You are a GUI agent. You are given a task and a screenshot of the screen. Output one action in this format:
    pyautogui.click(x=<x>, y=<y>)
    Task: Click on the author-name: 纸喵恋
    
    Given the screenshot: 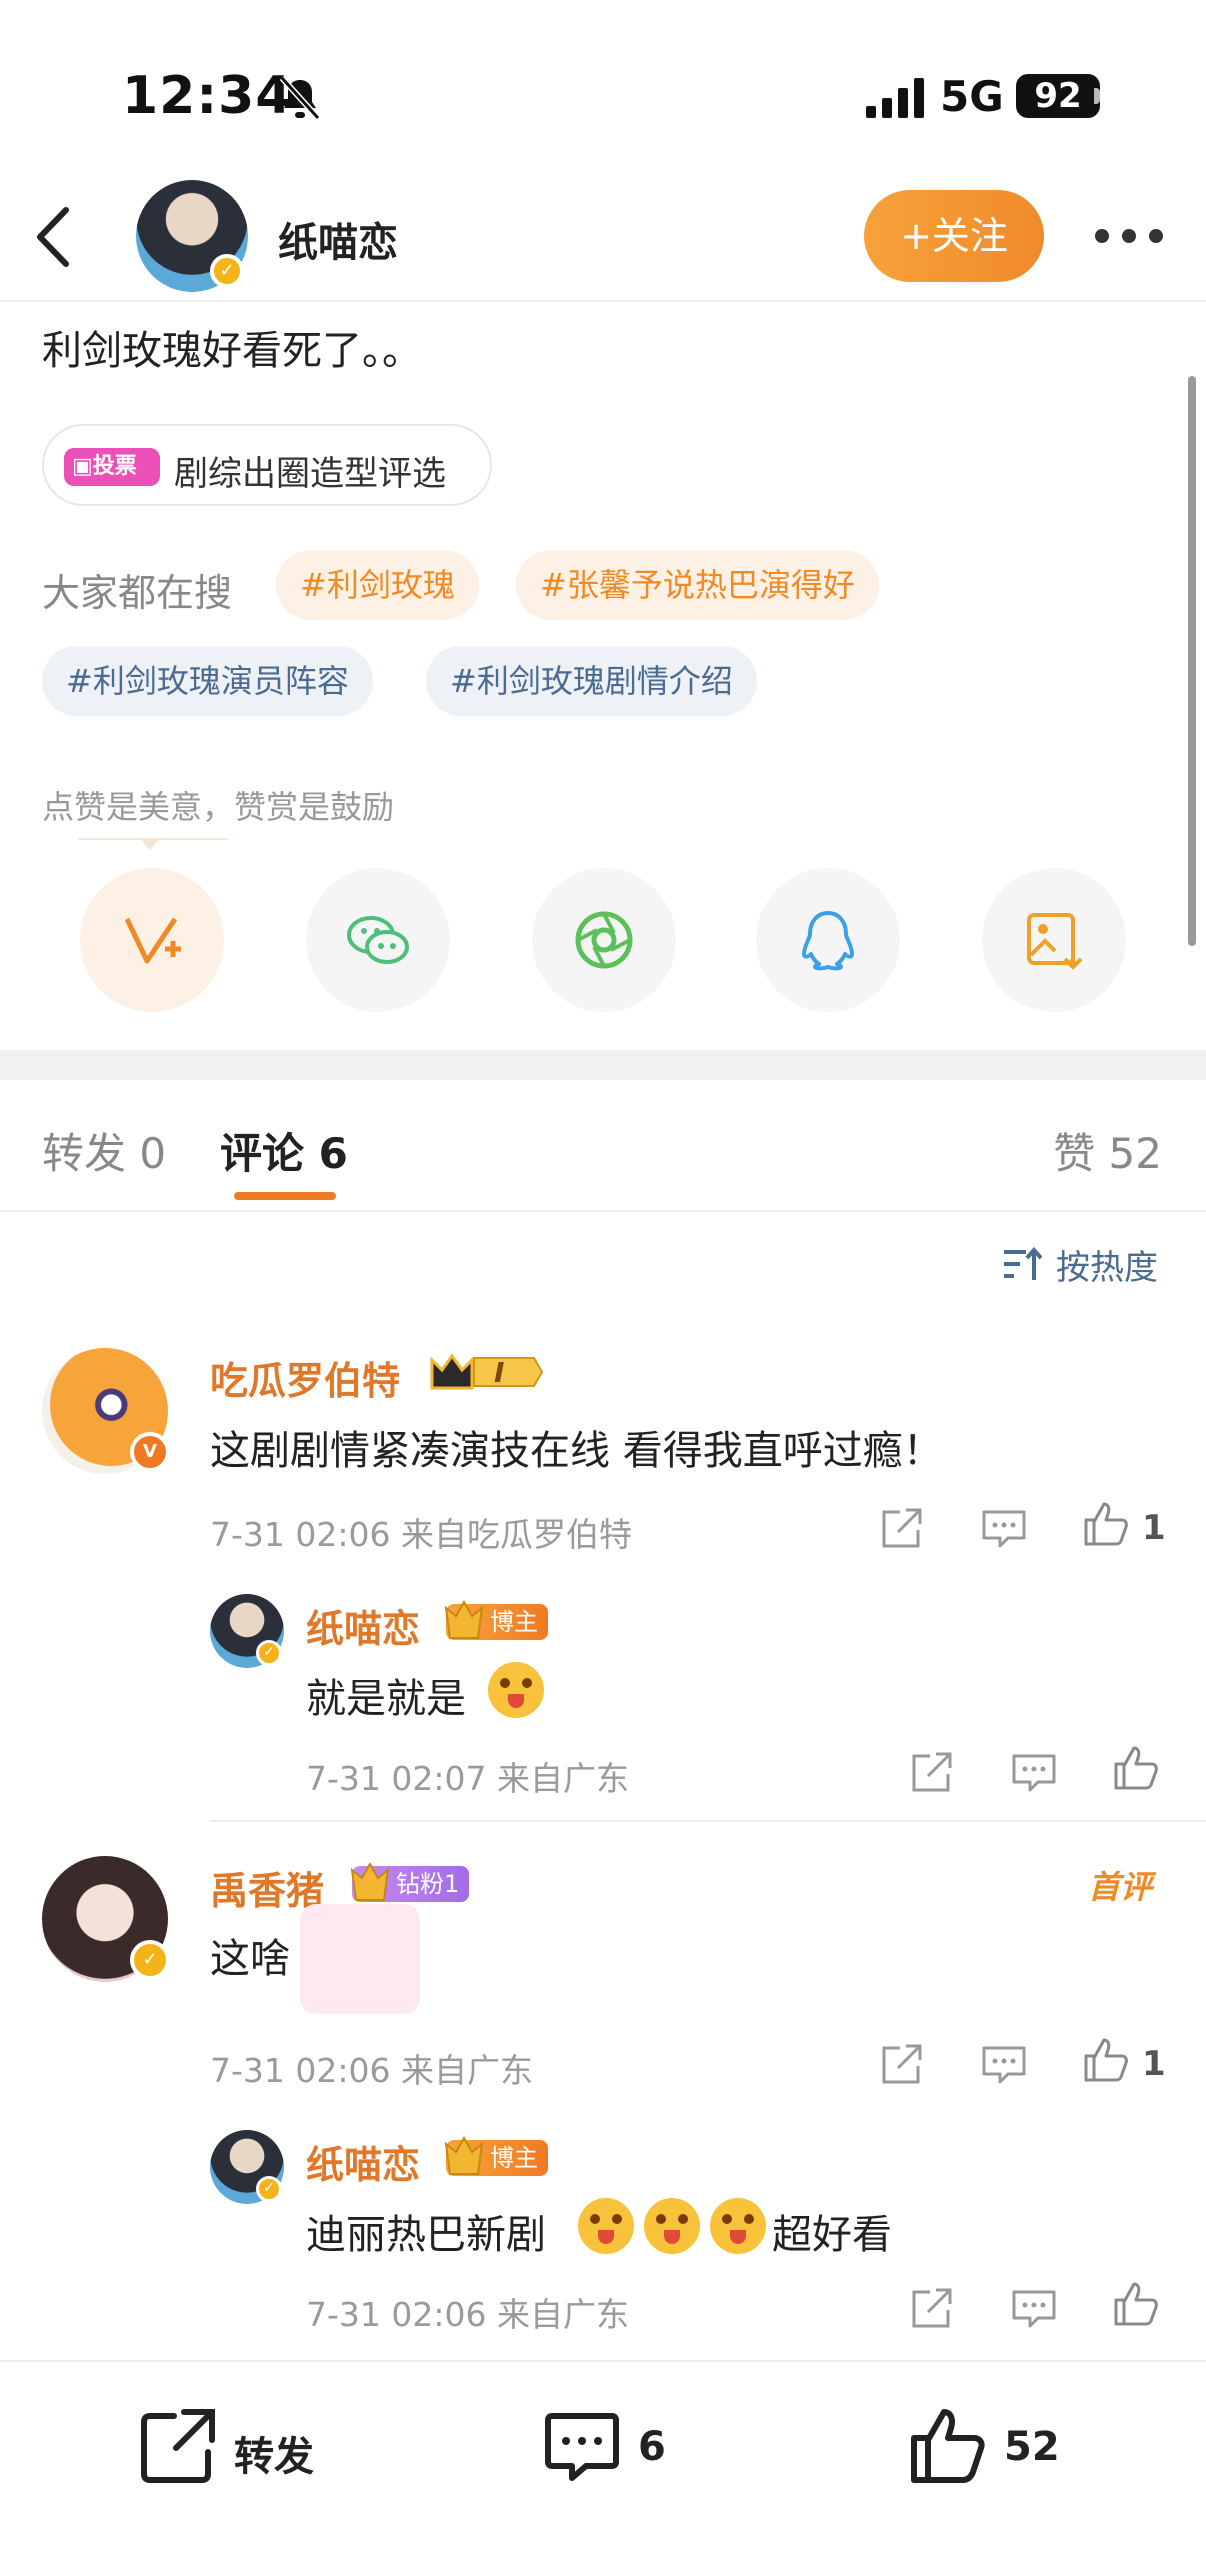 What is the action you would take?
    pyautogui.click(x=338, y=239)
    